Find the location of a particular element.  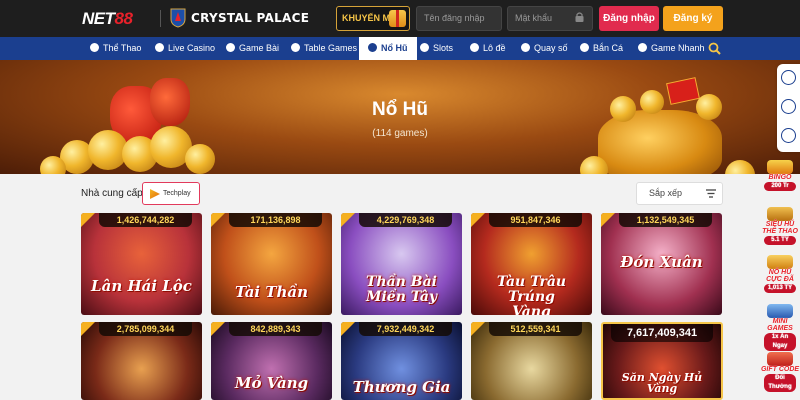

game-title: Đón Xuân is located at coordinates (661, 262).